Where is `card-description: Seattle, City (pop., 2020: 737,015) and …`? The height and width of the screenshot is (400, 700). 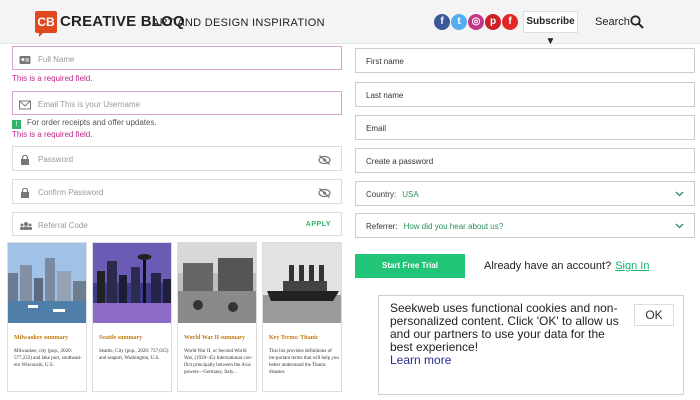
card-description: Seattle, City (pop., 2020: 737,015) and … is located at coordinates (134, 355).